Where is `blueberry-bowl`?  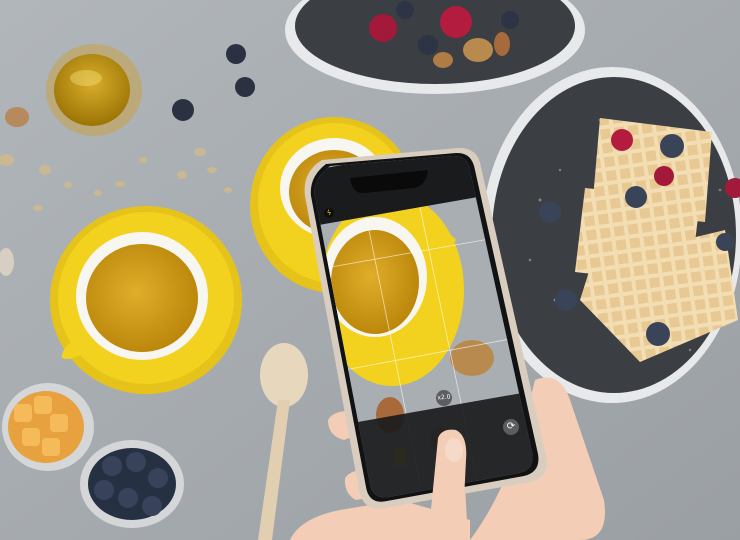 blueberry-bowl is located at coordinates (132, 484).